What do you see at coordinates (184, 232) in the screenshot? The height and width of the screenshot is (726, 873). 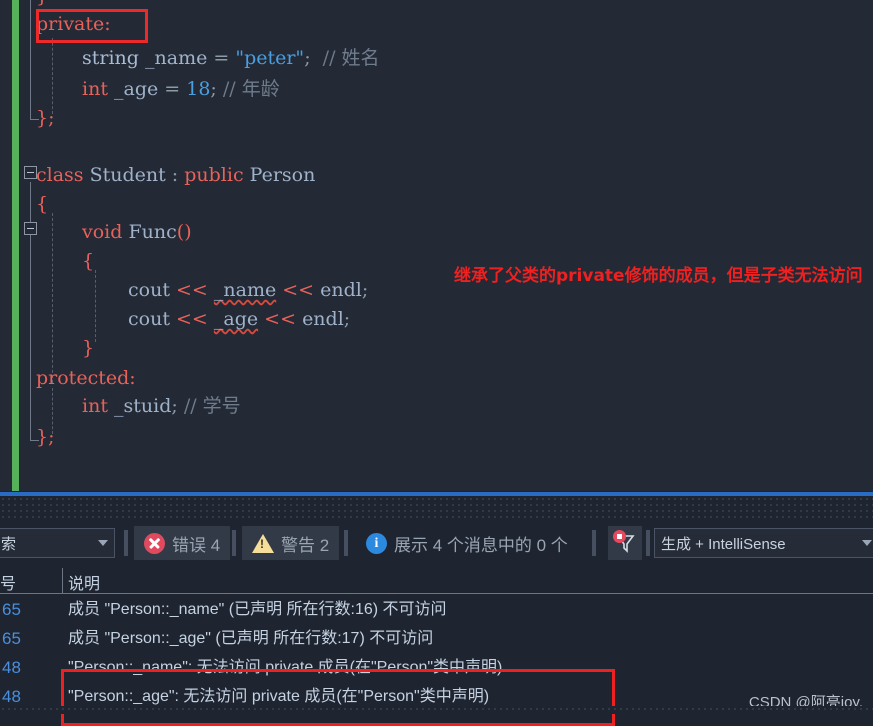 I see `code-token: ()` at bounding box center [184, 232].